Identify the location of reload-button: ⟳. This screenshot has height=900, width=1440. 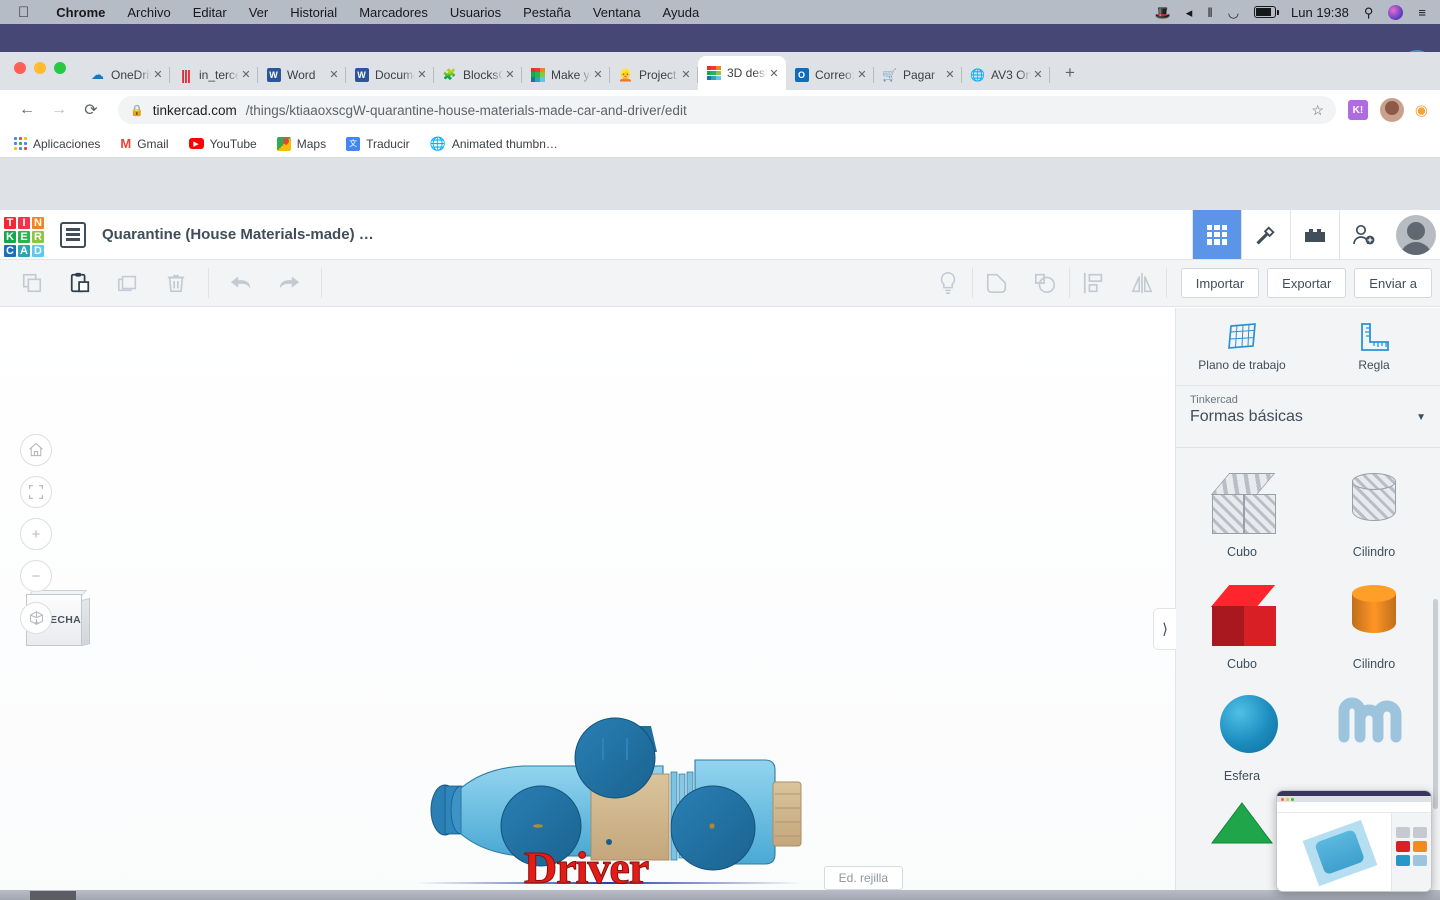
(91, 110).